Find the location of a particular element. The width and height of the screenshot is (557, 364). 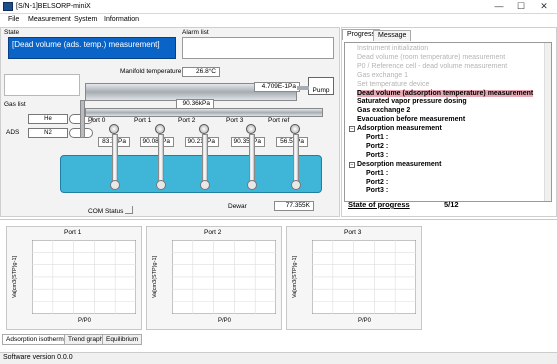

progress-step: Evacuation before measurement is located at coordinates (411, 120).